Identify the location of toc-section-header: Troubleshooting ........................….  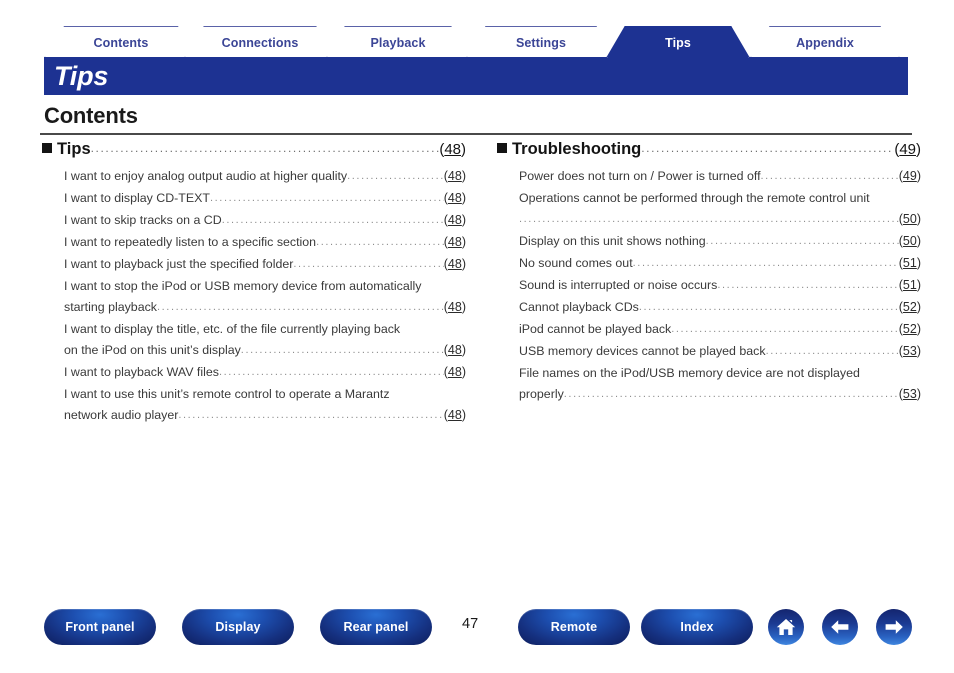
(709, 149).